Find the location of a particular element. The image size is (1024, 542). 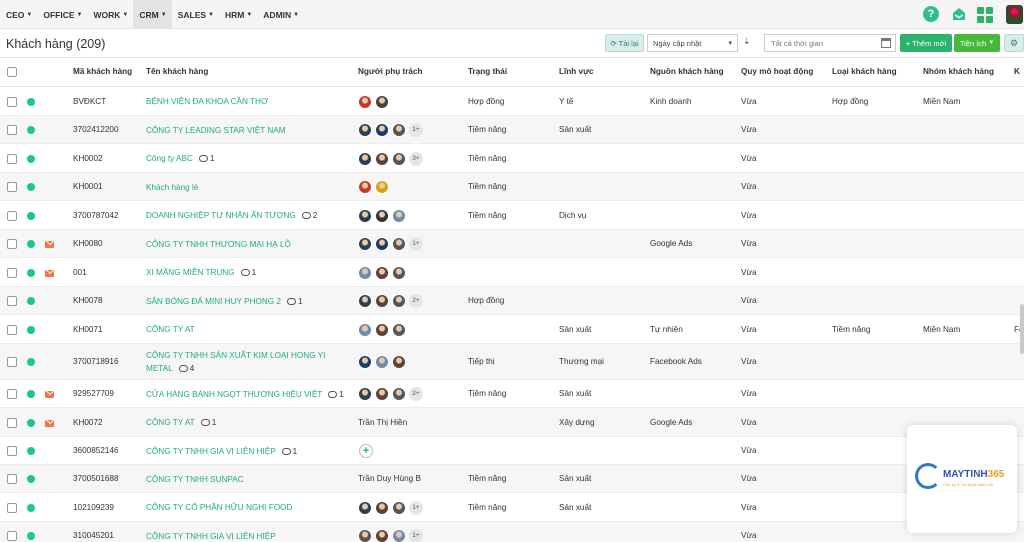

col-type: Loại khách hàng is located at coordinates (864, 71).